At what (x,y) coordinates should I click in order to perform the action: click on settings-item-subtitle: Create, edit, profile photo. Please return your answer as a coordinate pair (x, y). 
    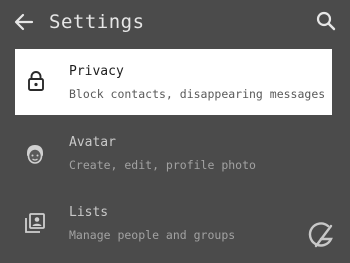
    Looking at the image, I should click on (162, 165).